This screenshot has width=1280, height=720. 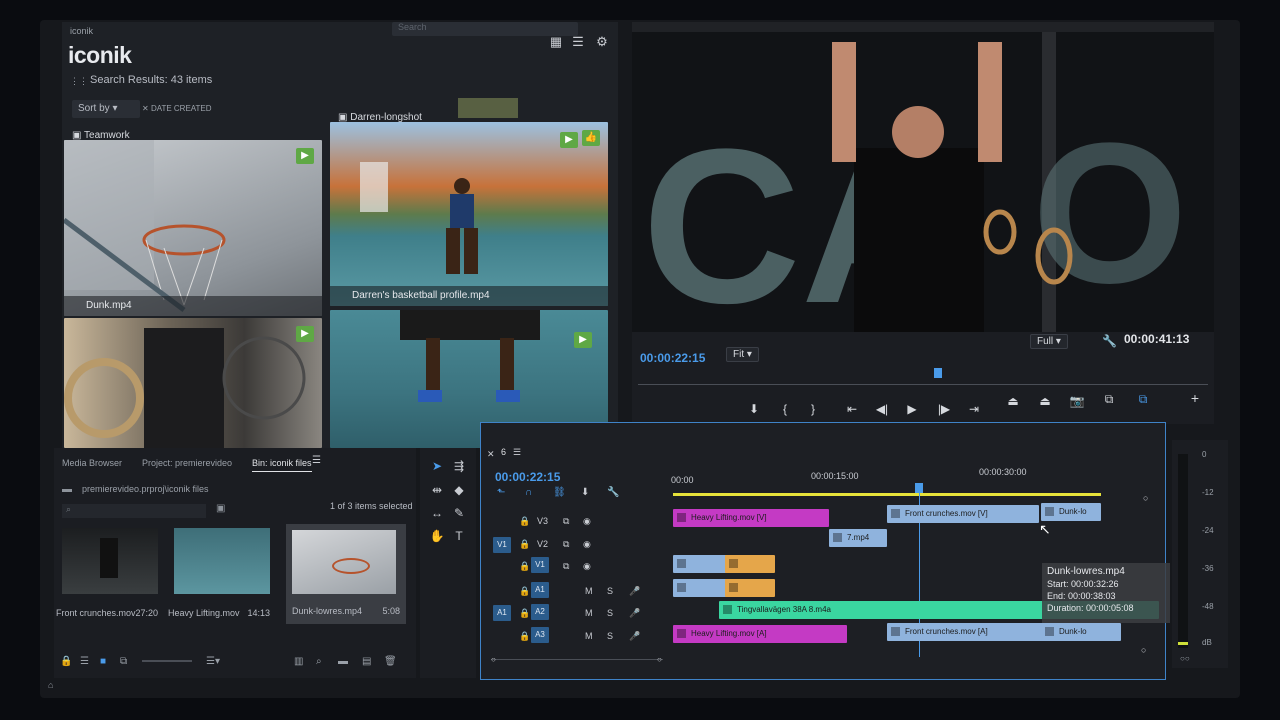 What do you see at coordinates (92, 463) in the screenshot?
I see `tab-media-browser: Media Browser` at bounding box center [92, 463].